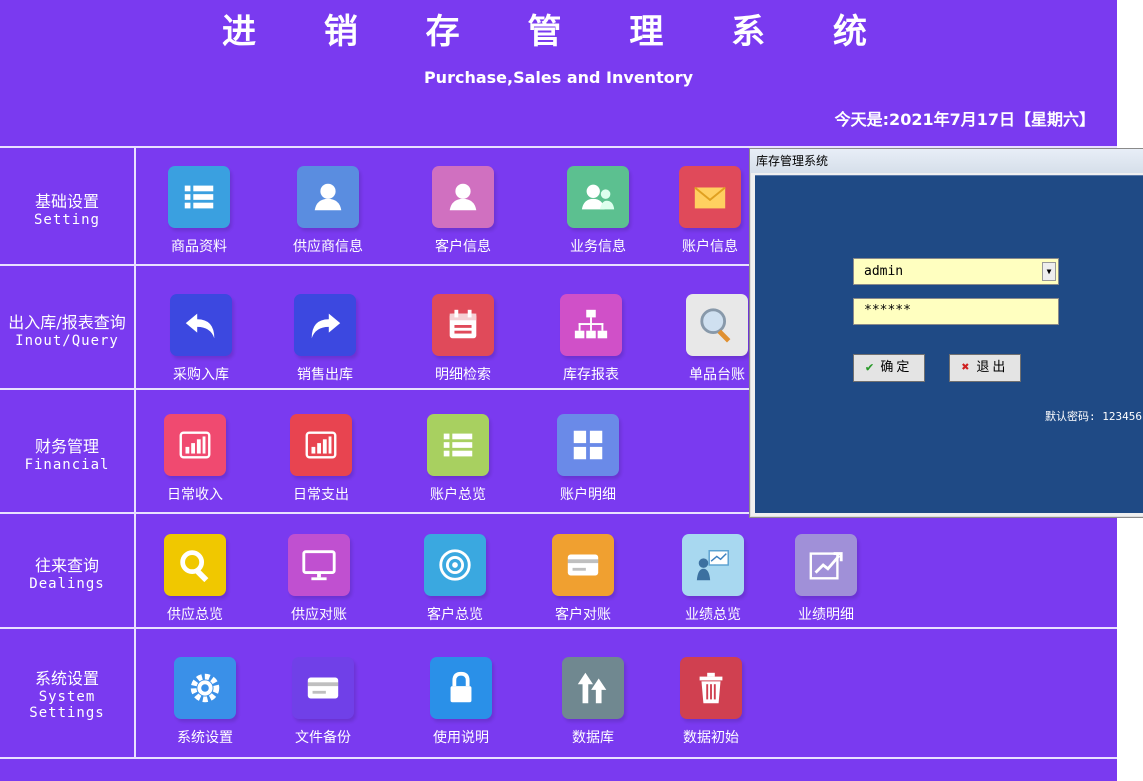  I want to click on ok-button: ✔ 确定, so click(889, 368).